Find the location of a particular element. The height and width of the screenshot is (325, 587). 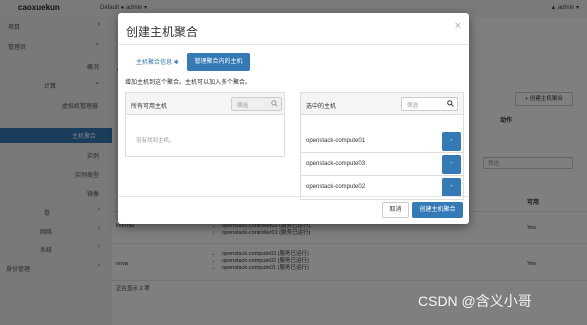

available-hosts-filter-input: 筛选 is located at coordinates (256, 104).